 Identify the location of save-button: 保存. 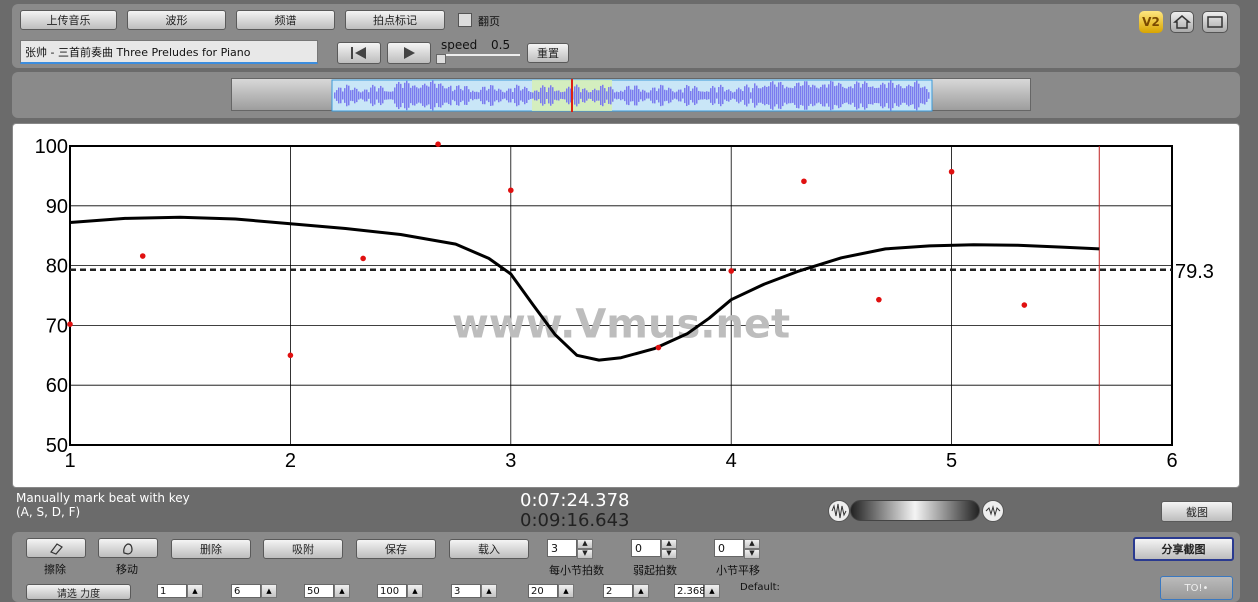
(396, 549).